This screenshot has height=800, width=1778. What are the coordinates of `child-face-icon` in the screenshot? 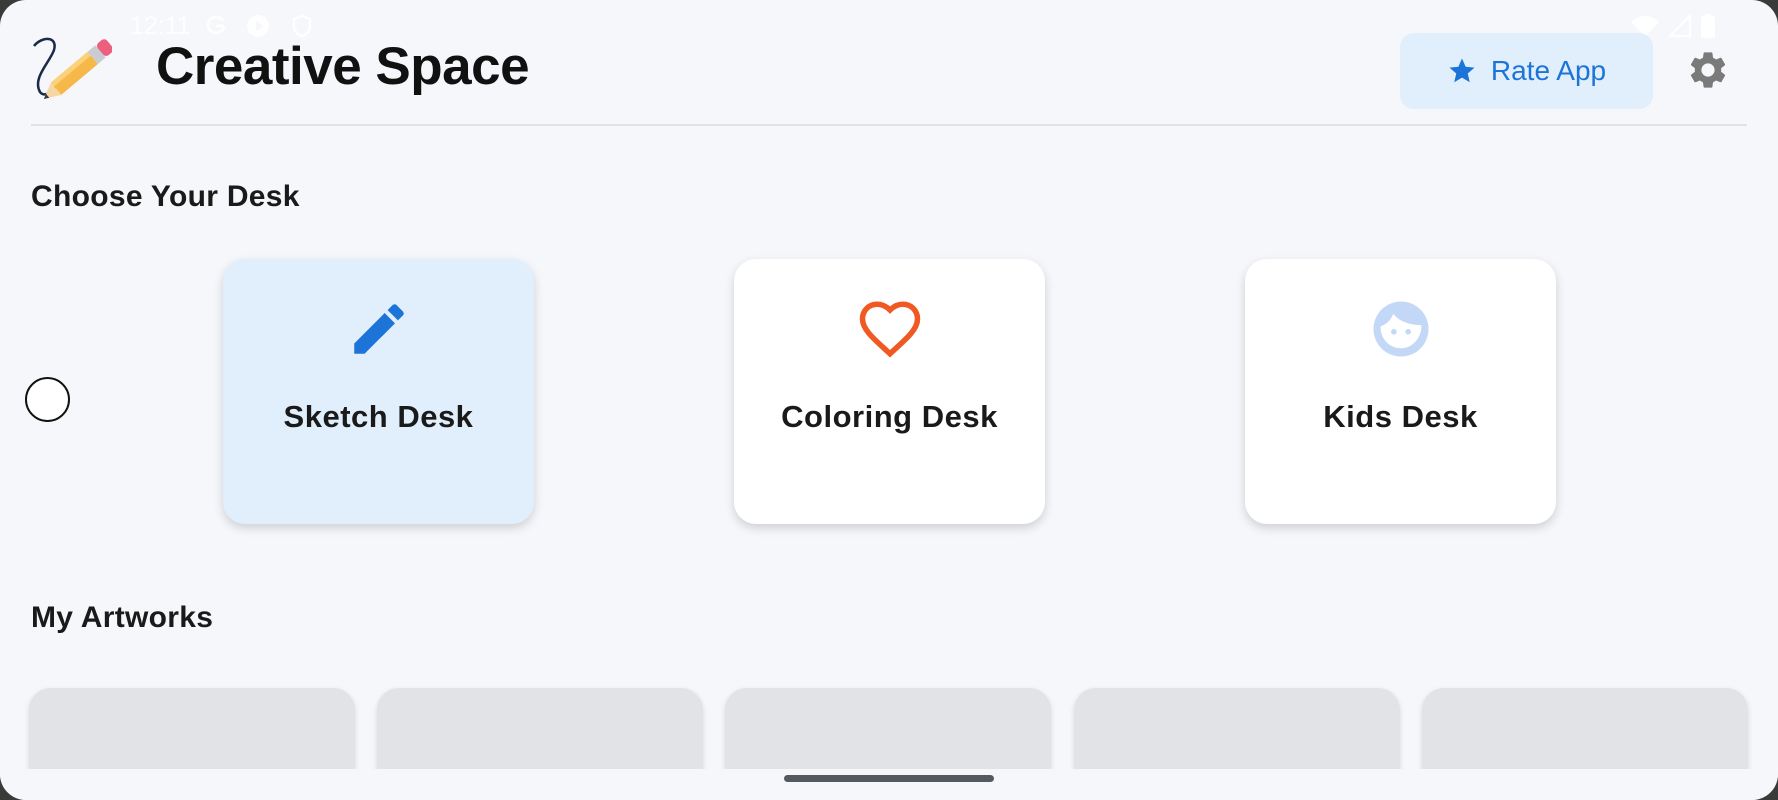 It's located at (1401, 329).